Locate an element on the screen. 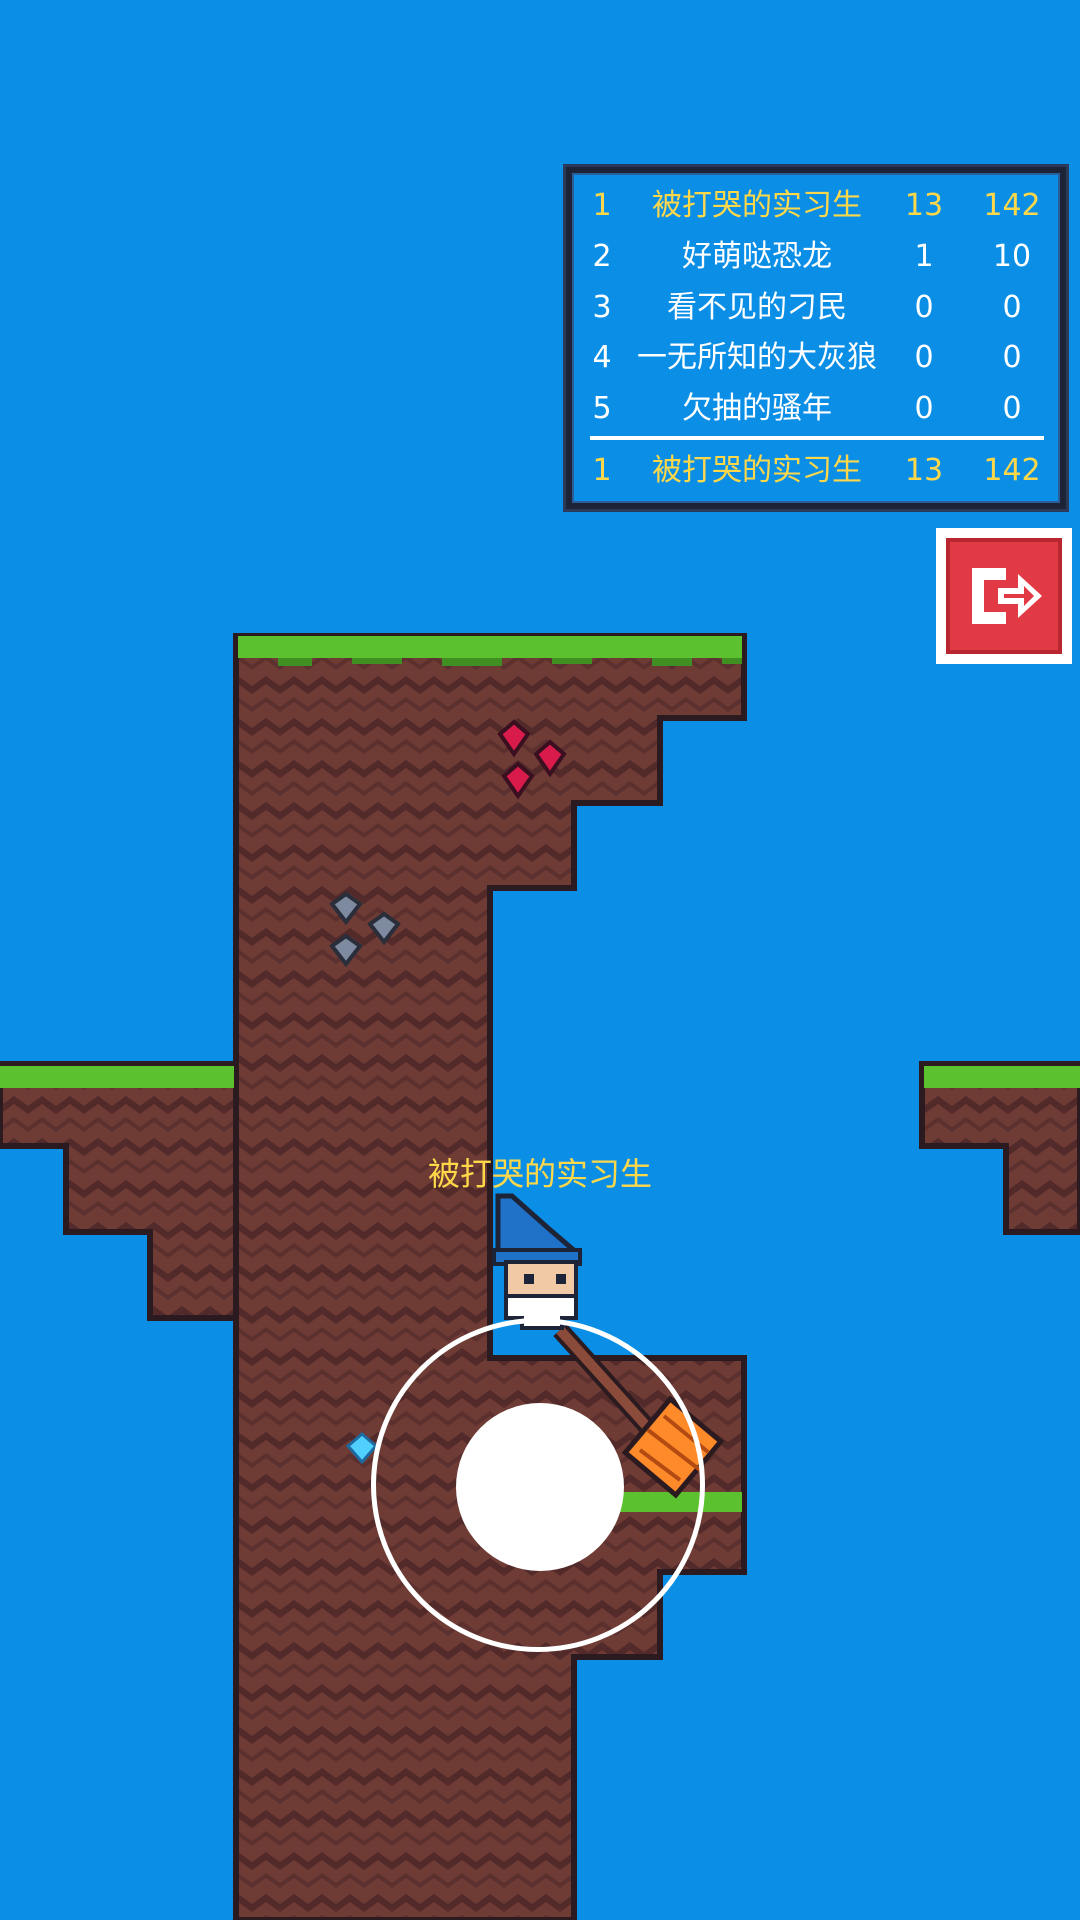 This screenshot has width=1080, height=1920. leaderboard-row: 4 一无所知的大灰狼 0 0 is located at coordinates (816, 358).